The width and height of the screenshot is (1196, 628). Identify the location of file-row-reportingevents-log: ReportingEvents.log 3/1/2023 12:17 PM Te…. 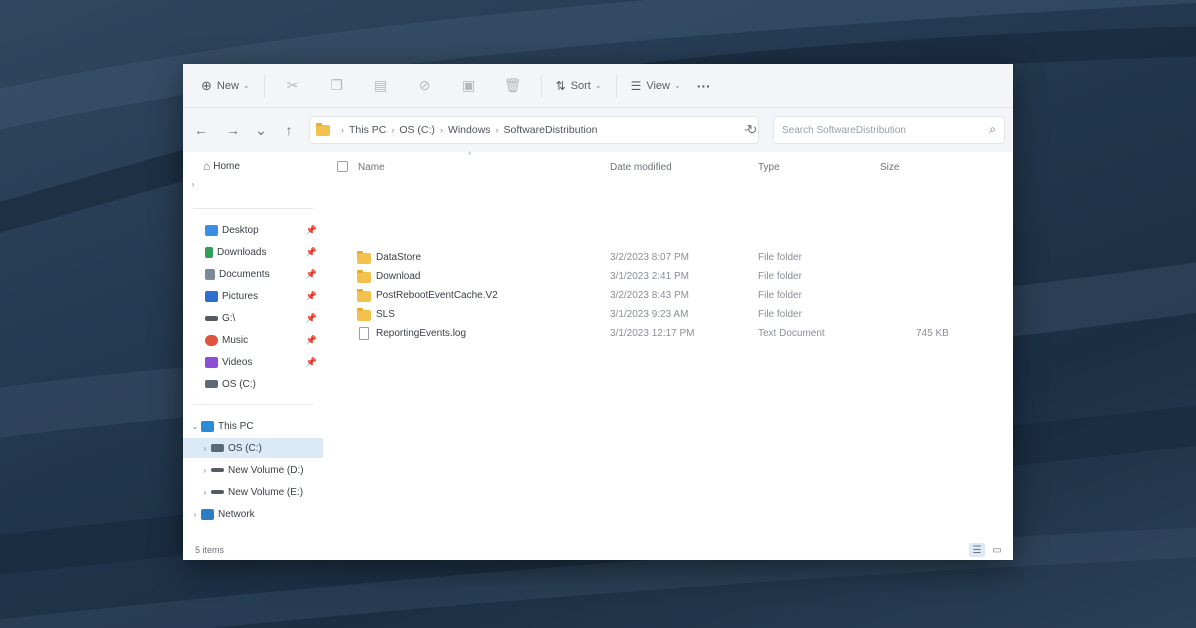
(663, 334).